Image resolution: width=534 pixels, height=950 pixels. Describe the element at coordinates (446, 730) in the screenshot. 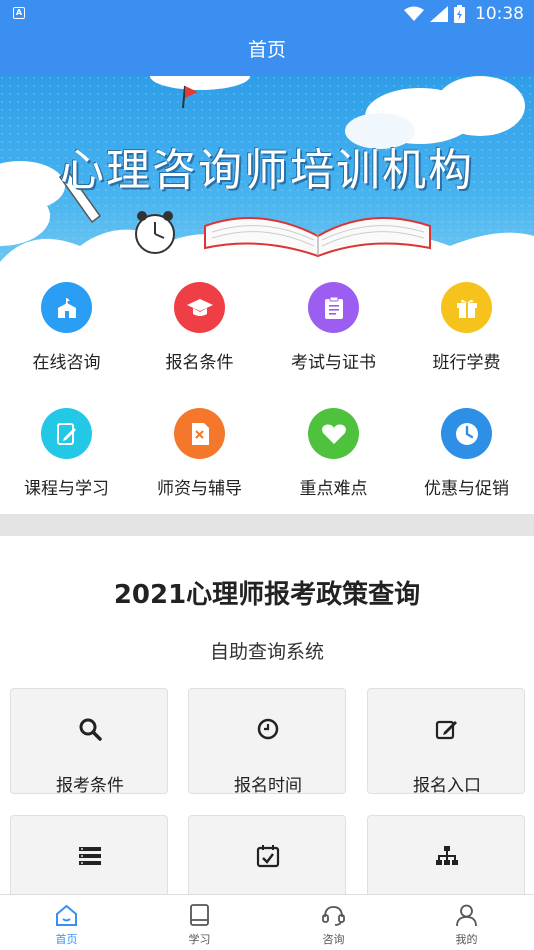

I see `edit-icon` at that location.